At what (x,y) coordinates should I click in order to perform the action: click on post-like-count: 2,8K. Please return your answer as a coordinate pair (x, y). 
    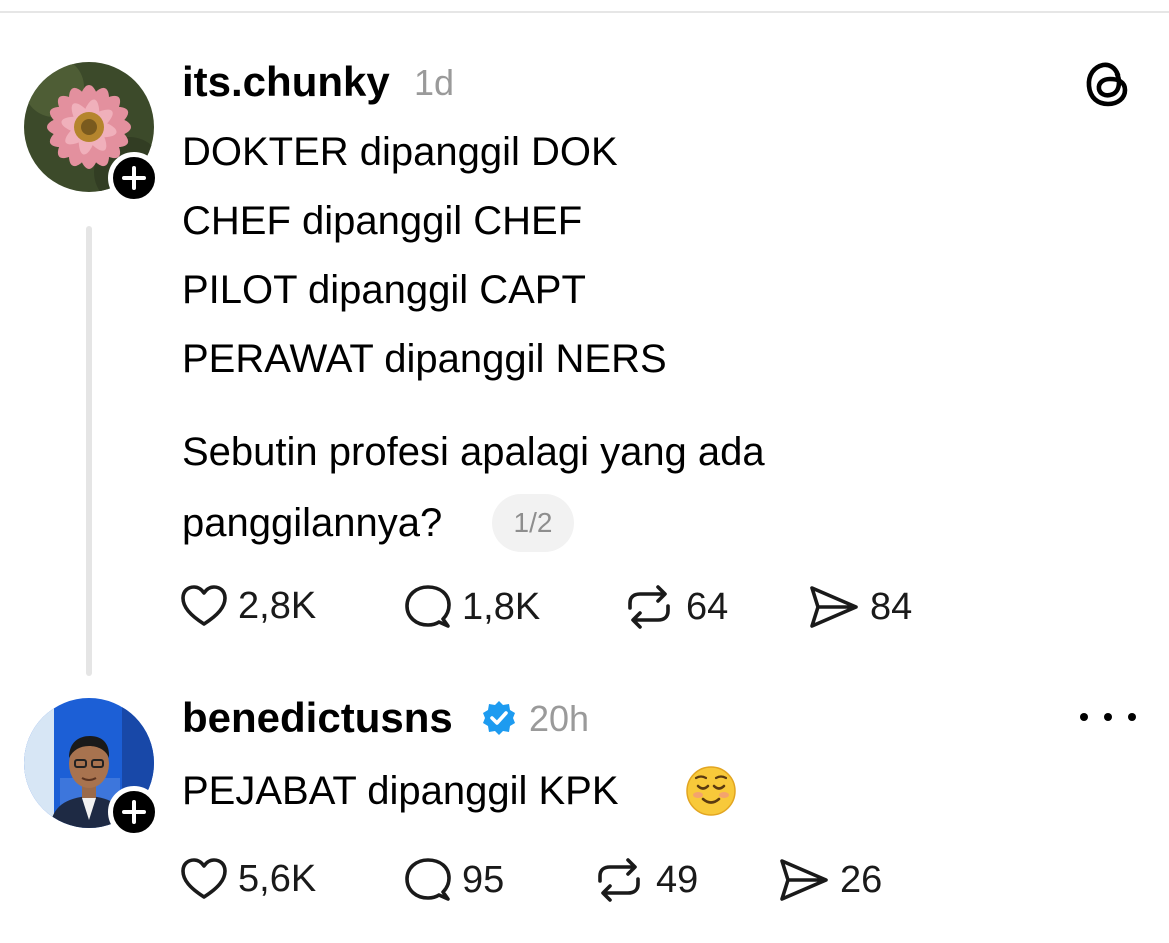
    Looking at the image, I should click on (277, 606).